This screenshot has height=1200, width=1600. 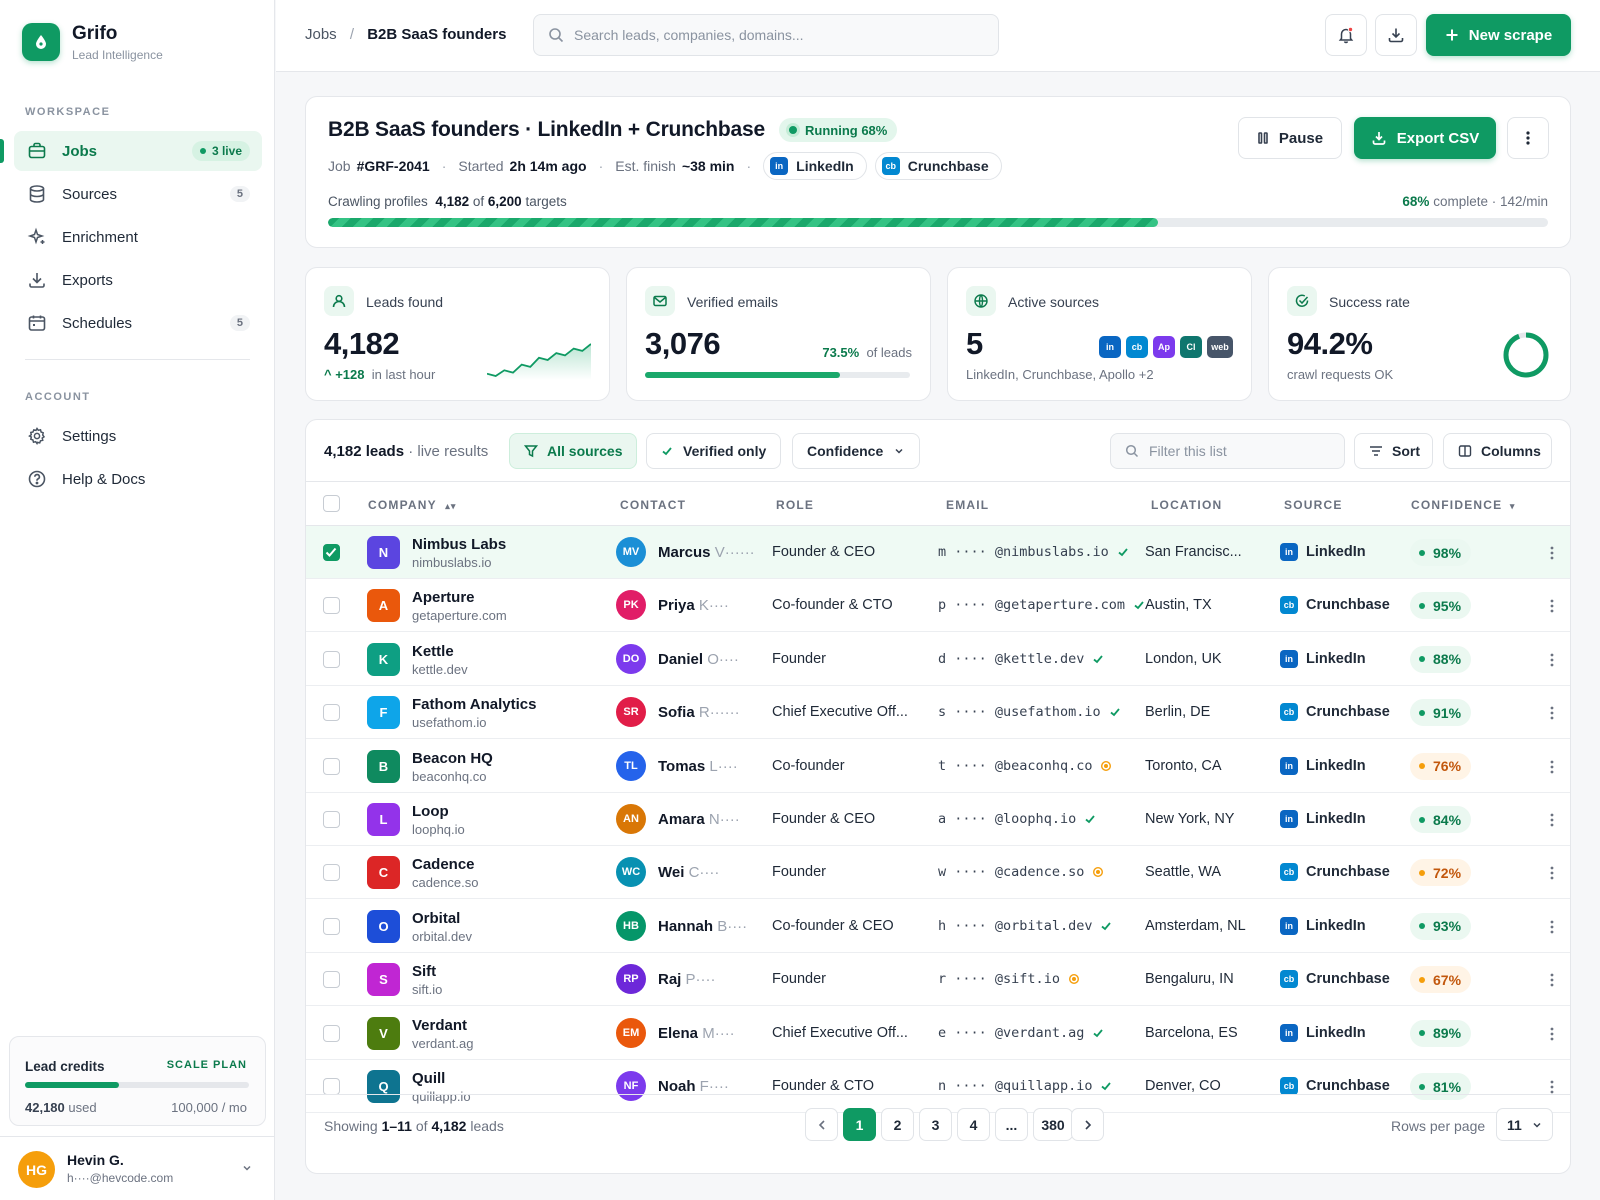 What do you see at coordinates (938, 166) in the screenshot?
I see `source-pill-crunchbase: cb Crunchbase` at bounding box center [938, 166].